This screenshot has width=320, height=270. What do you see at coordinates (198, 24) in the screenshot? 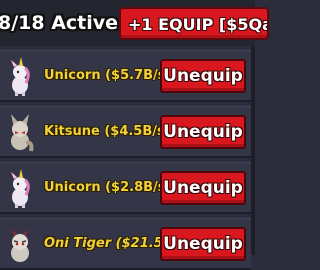
I see `equip-more-button-label: +1 EQUIP [$5Qa` at bounding box center [198, 24].